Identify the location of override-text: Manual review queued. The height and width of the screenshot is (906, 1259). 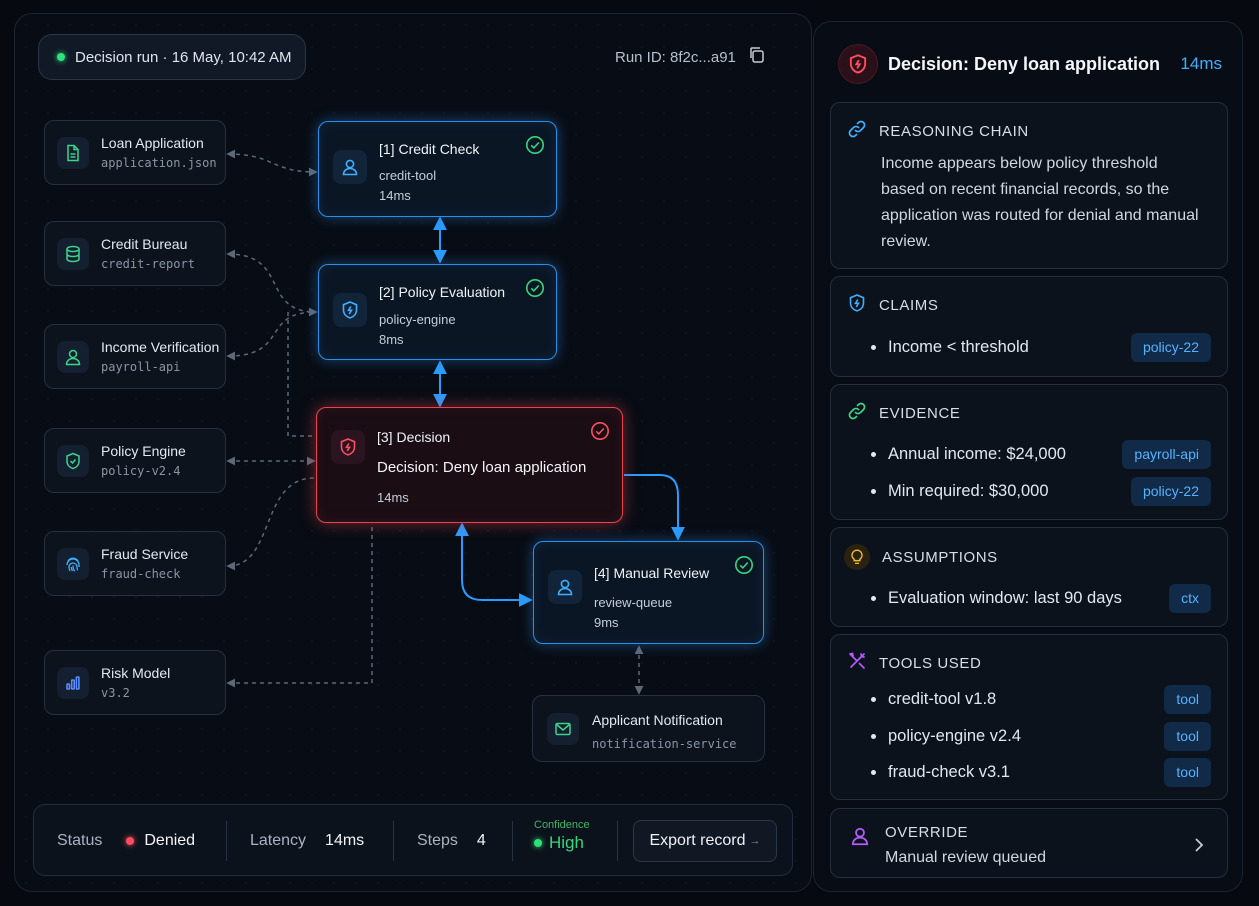
(965, 857).